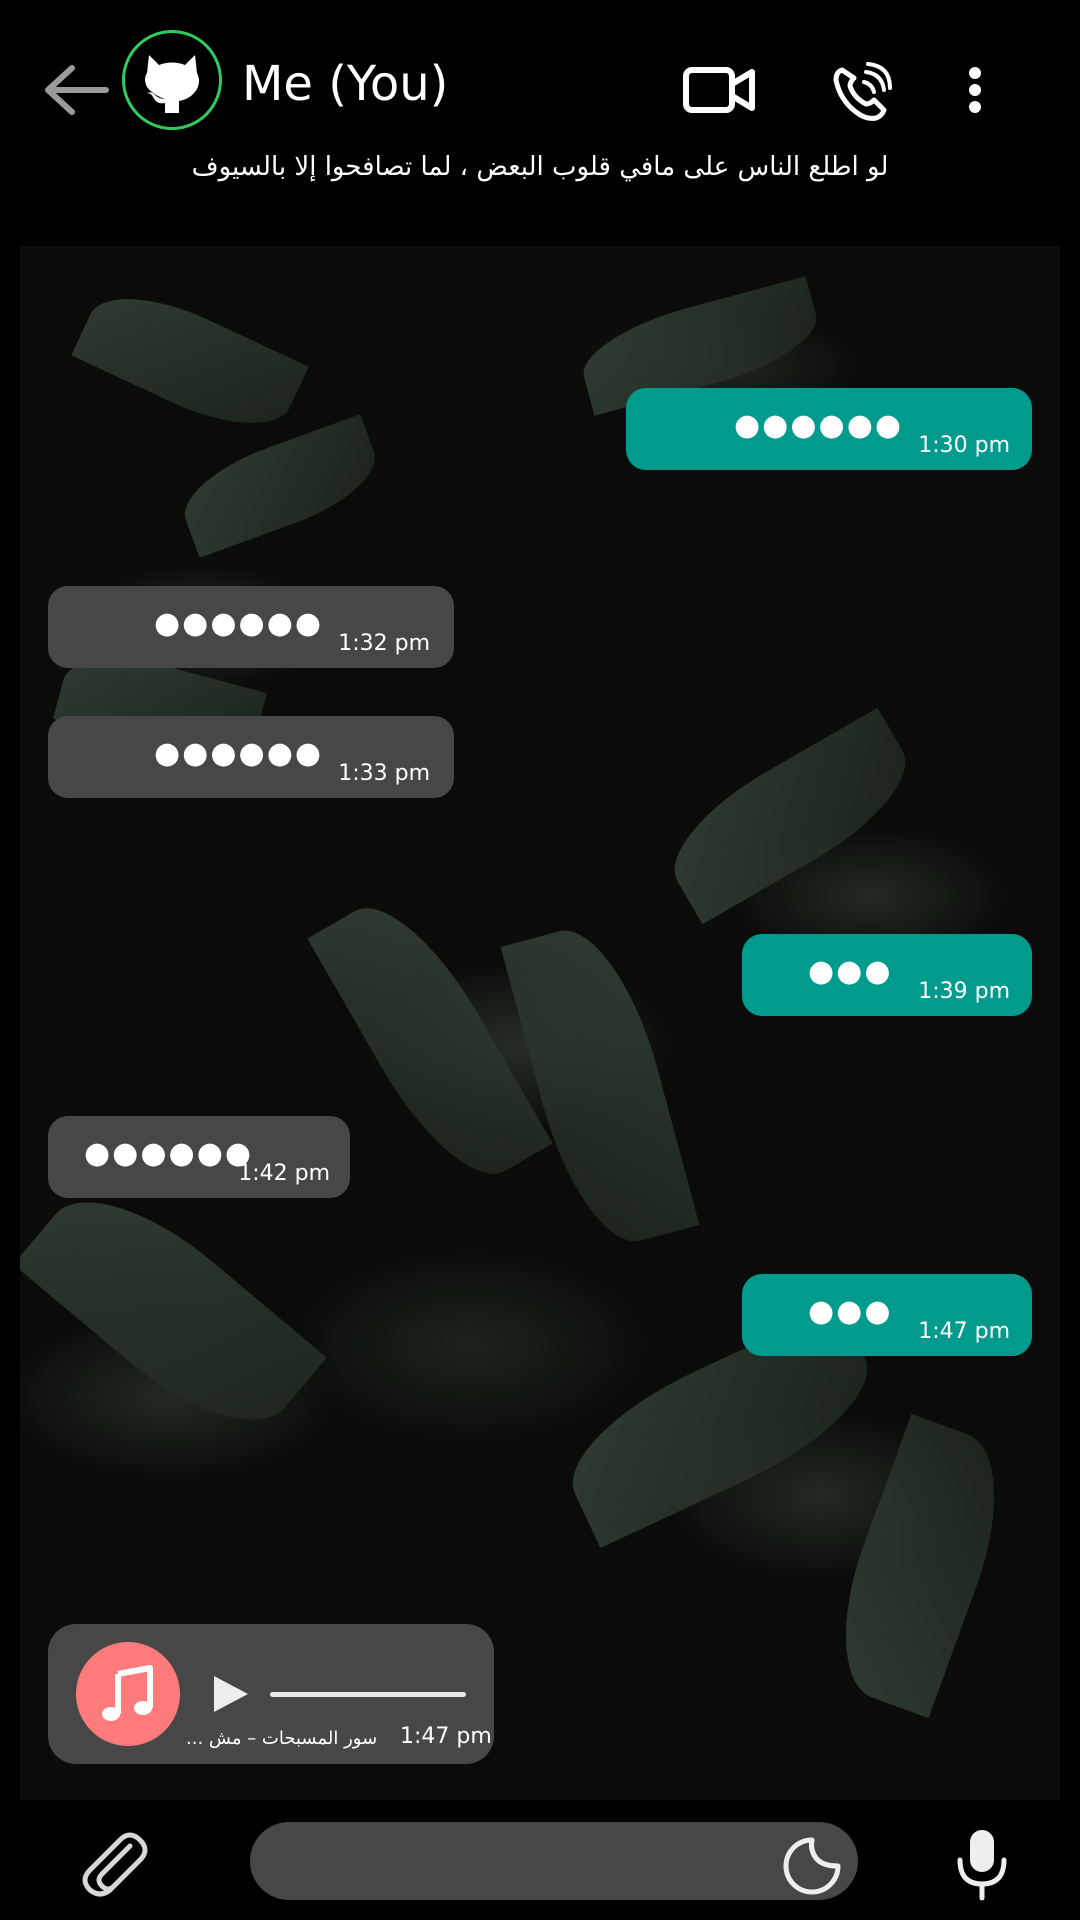 Image resolution: width=1080 pixels, height=1920 pixels. What do you see at coordinates (719, 90) in the screenshot?
I see `video-call-icon` at bounding box center [719, 90].